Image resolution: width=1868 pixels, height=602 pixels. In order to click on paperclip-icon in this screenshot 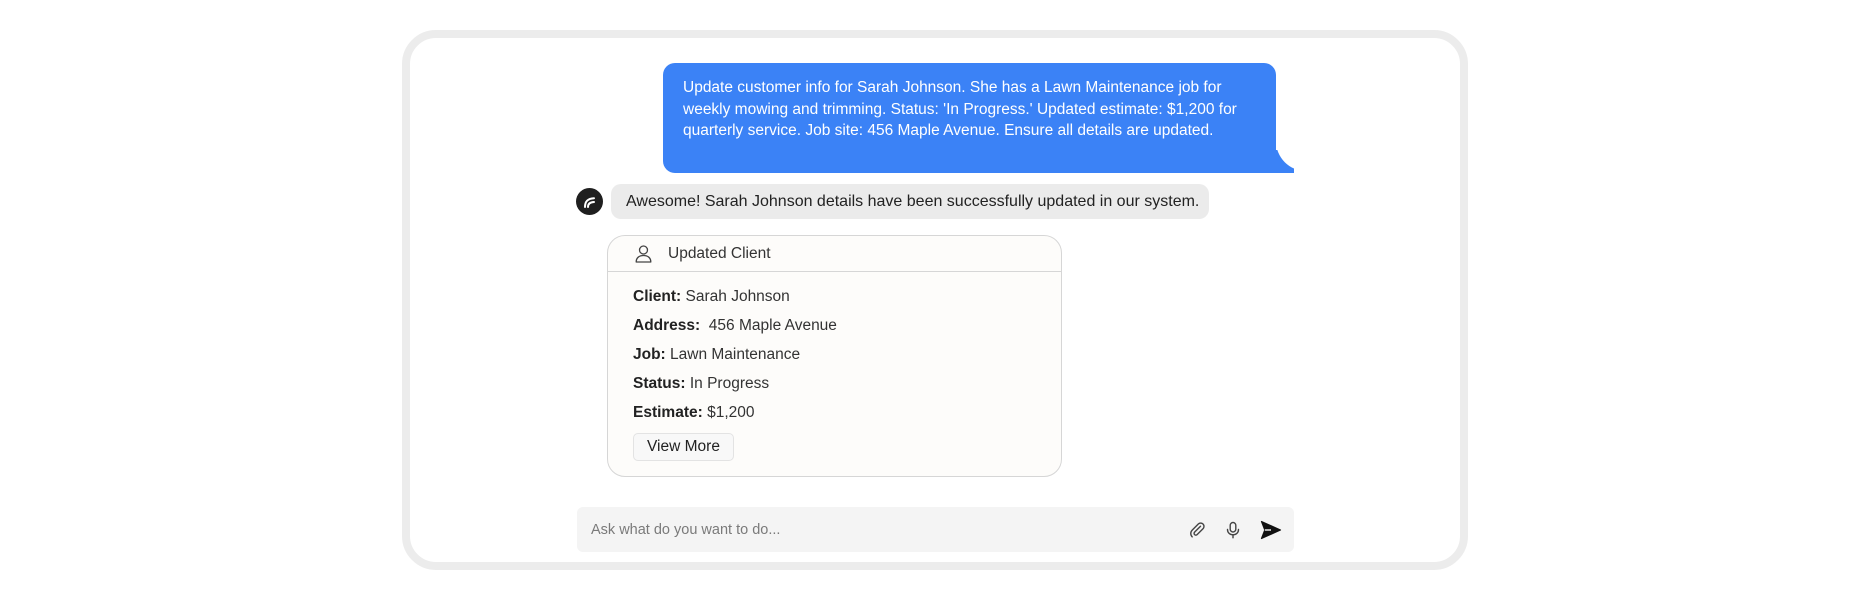, I will do `click(1198, 530)`.